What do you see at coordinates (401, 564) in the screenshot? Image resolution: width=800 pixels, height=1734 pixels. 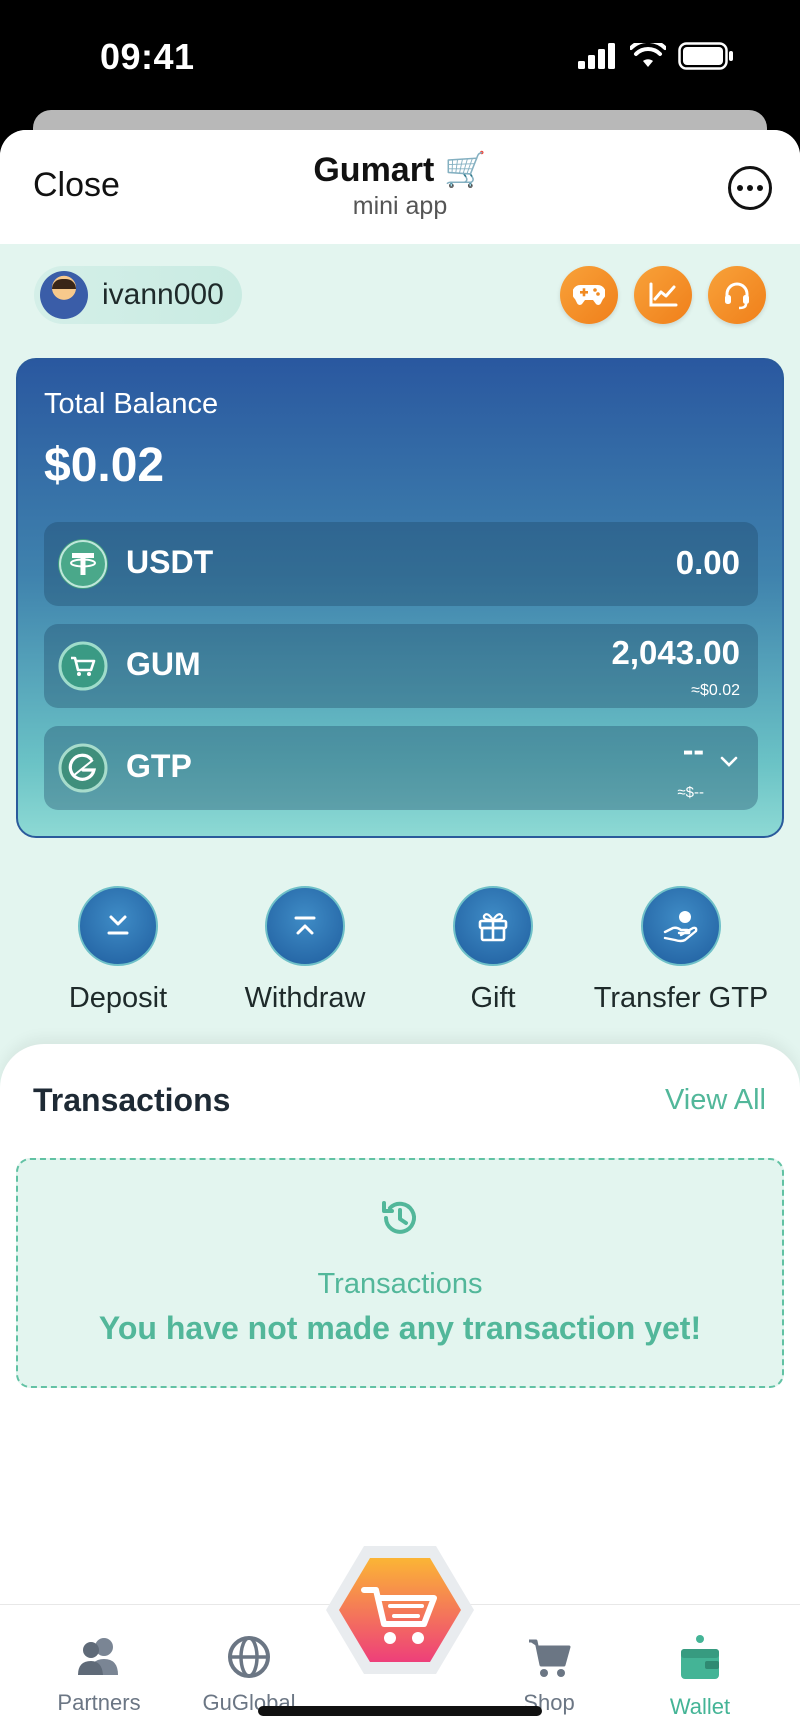 I see `asset-row-usdt: USDT 0.00` at bounding box center [401, 564].